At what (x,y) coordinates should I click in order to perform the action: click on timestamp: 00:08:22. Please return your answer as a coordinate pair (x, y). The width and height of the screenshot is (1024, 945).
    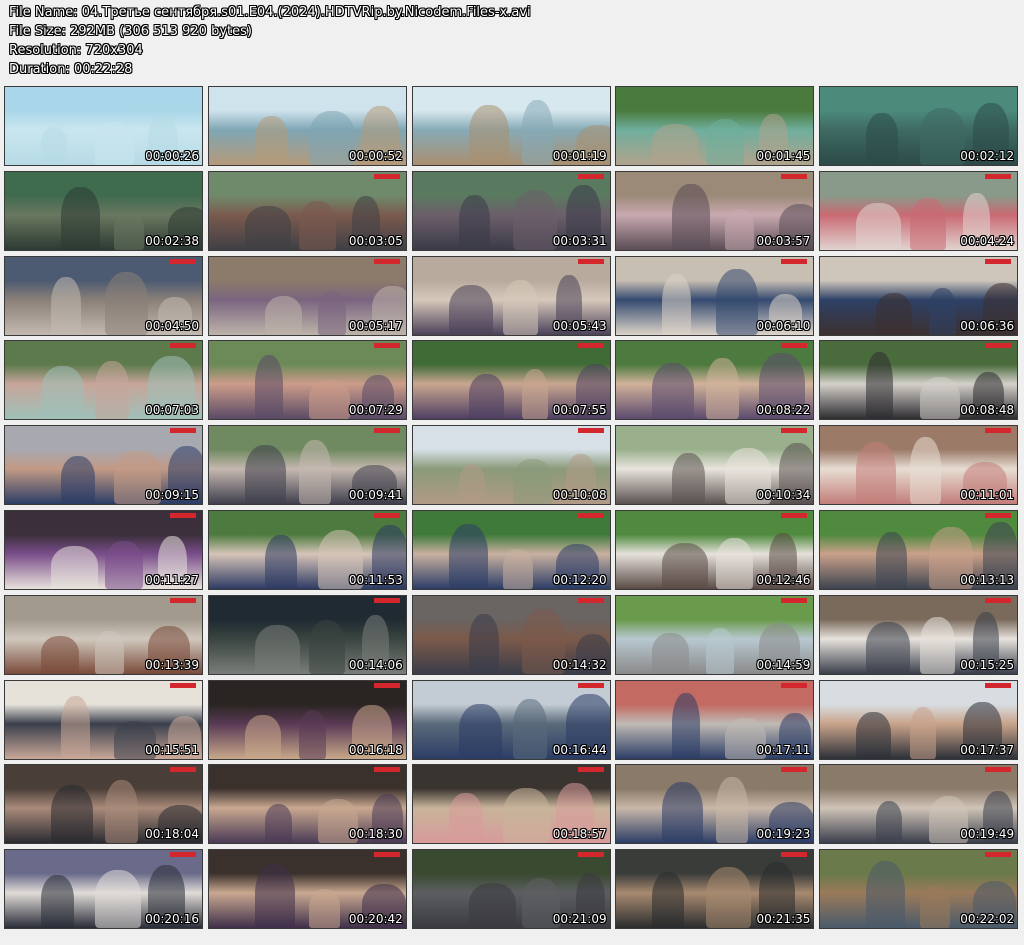
    Looking at the image, I should click on (783, 410).